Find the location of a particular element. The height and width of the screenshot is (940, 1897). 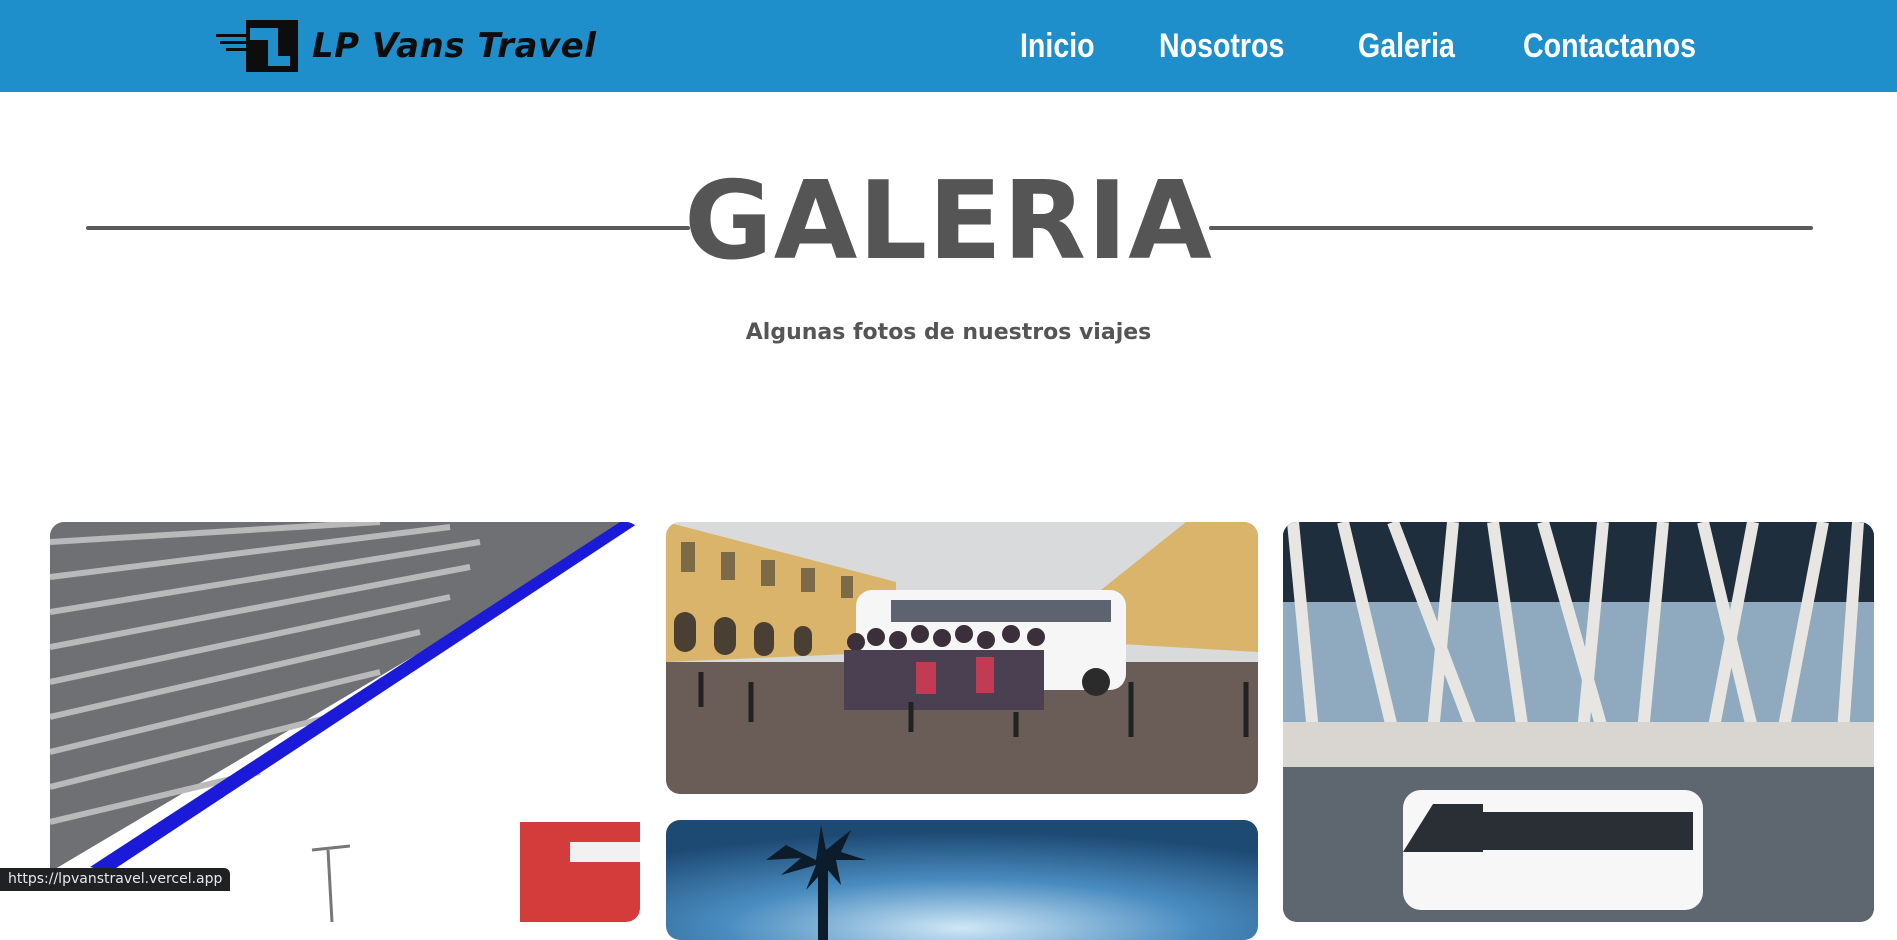

gallery-photo-group-plaza is located at coordinates (962, 658).